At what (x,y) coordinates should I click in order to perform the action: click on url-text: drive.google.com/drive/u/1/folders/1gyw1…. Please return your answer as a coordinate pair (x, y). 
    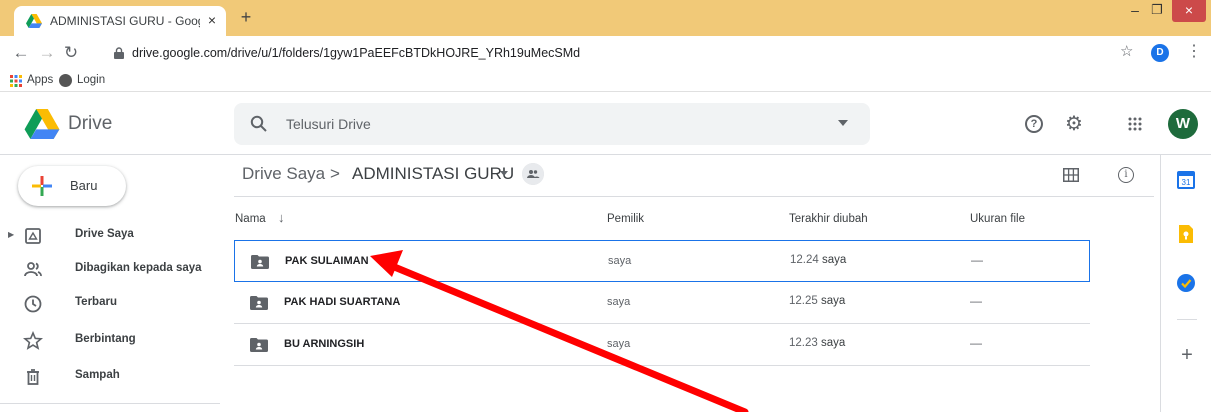
    Looking at the image, I should click on (356, 53).